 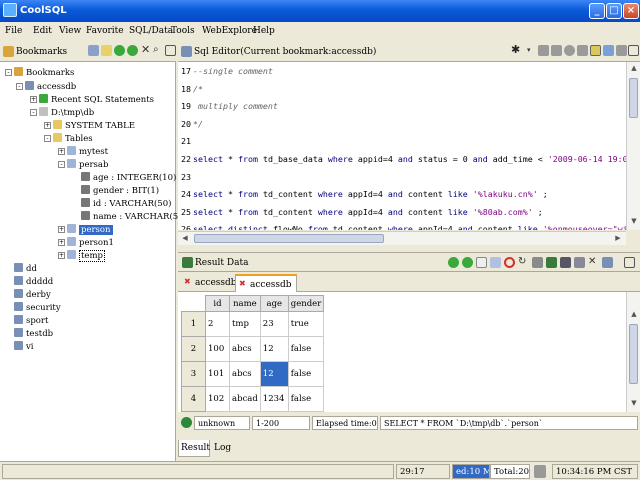 I want to click on tree-item-person1: person1, so click(x=90, y=242).